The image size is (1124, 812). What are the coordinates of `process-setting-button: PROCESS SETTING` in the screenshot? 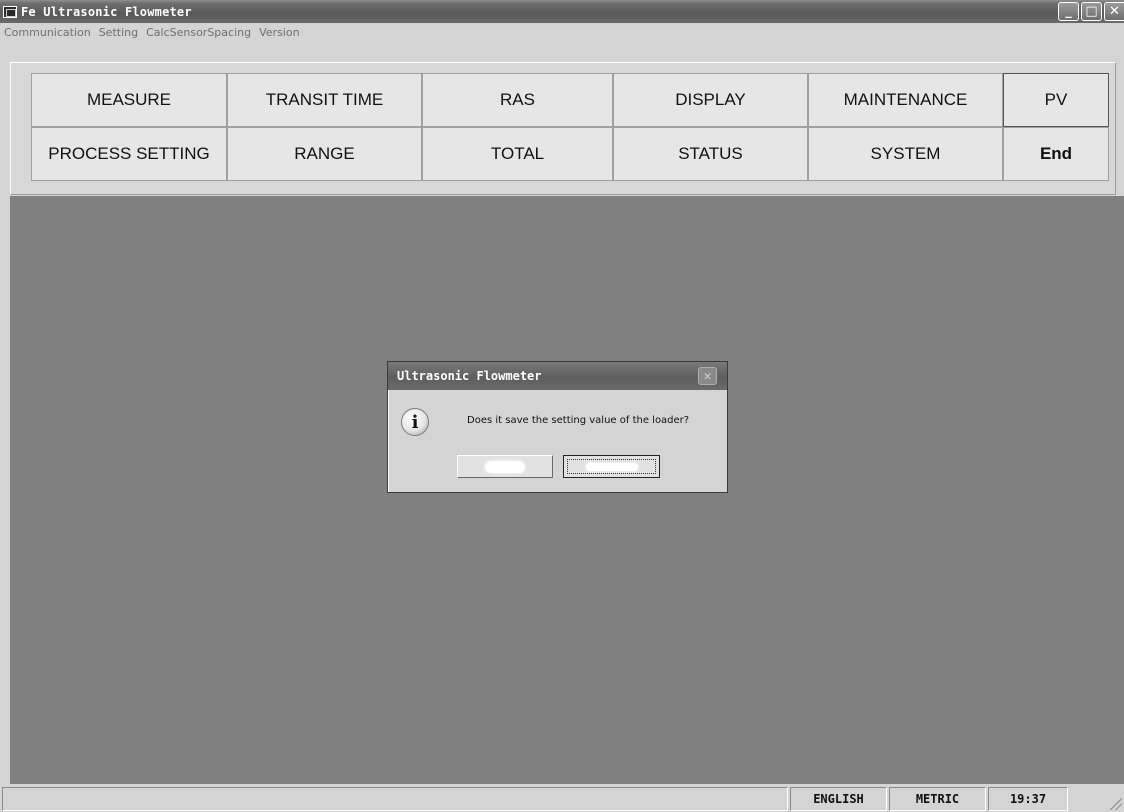 It's located at (129, 154).